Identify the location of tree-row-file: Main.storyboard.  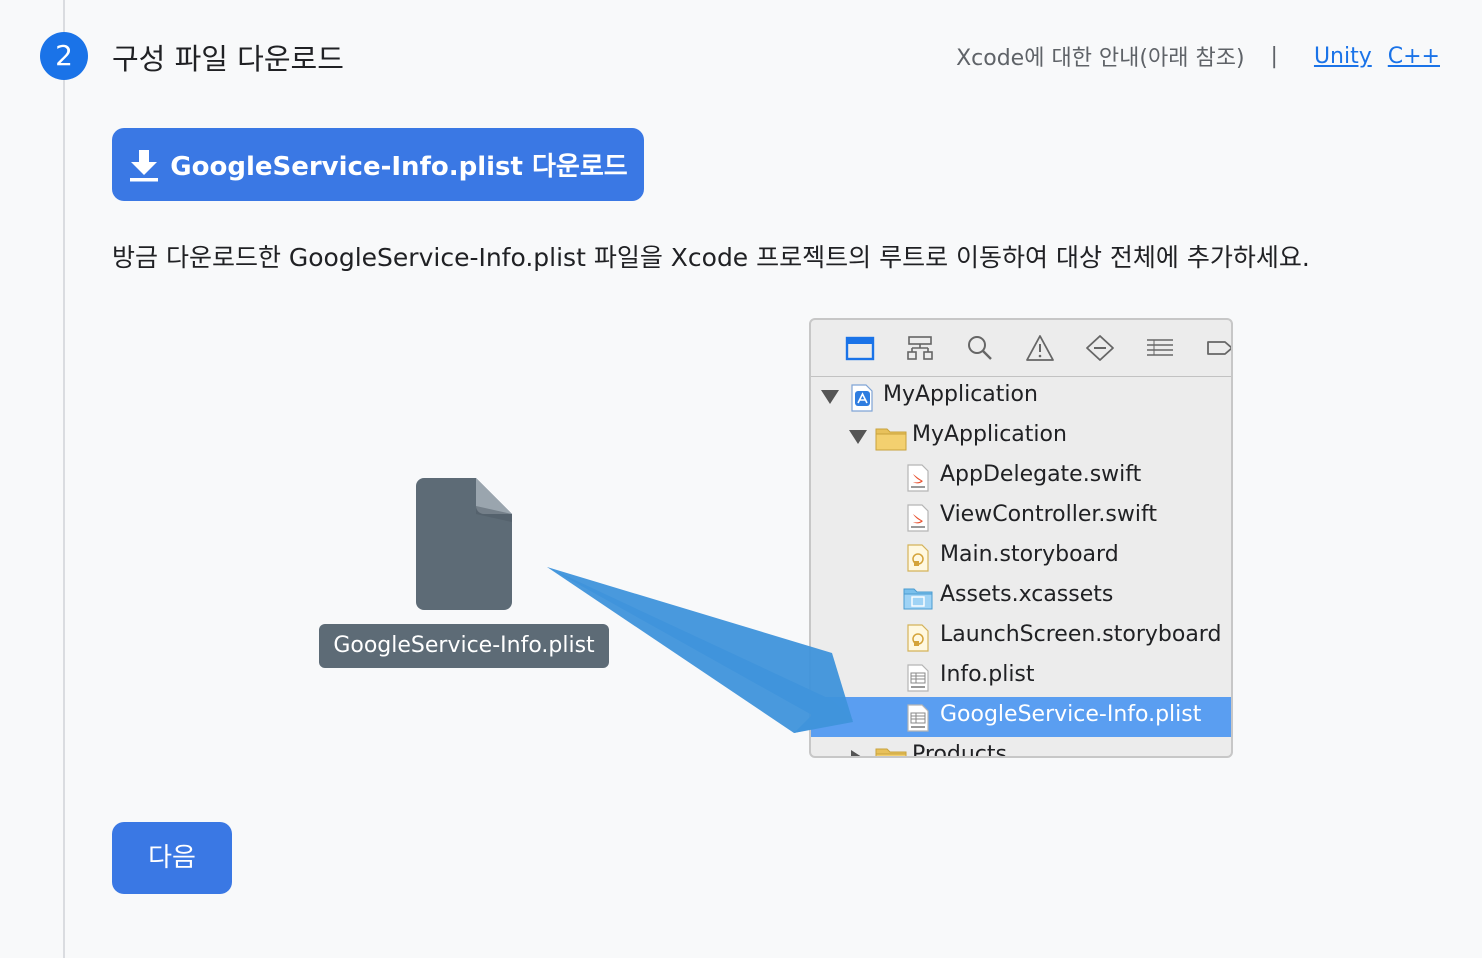
(1021, 557).